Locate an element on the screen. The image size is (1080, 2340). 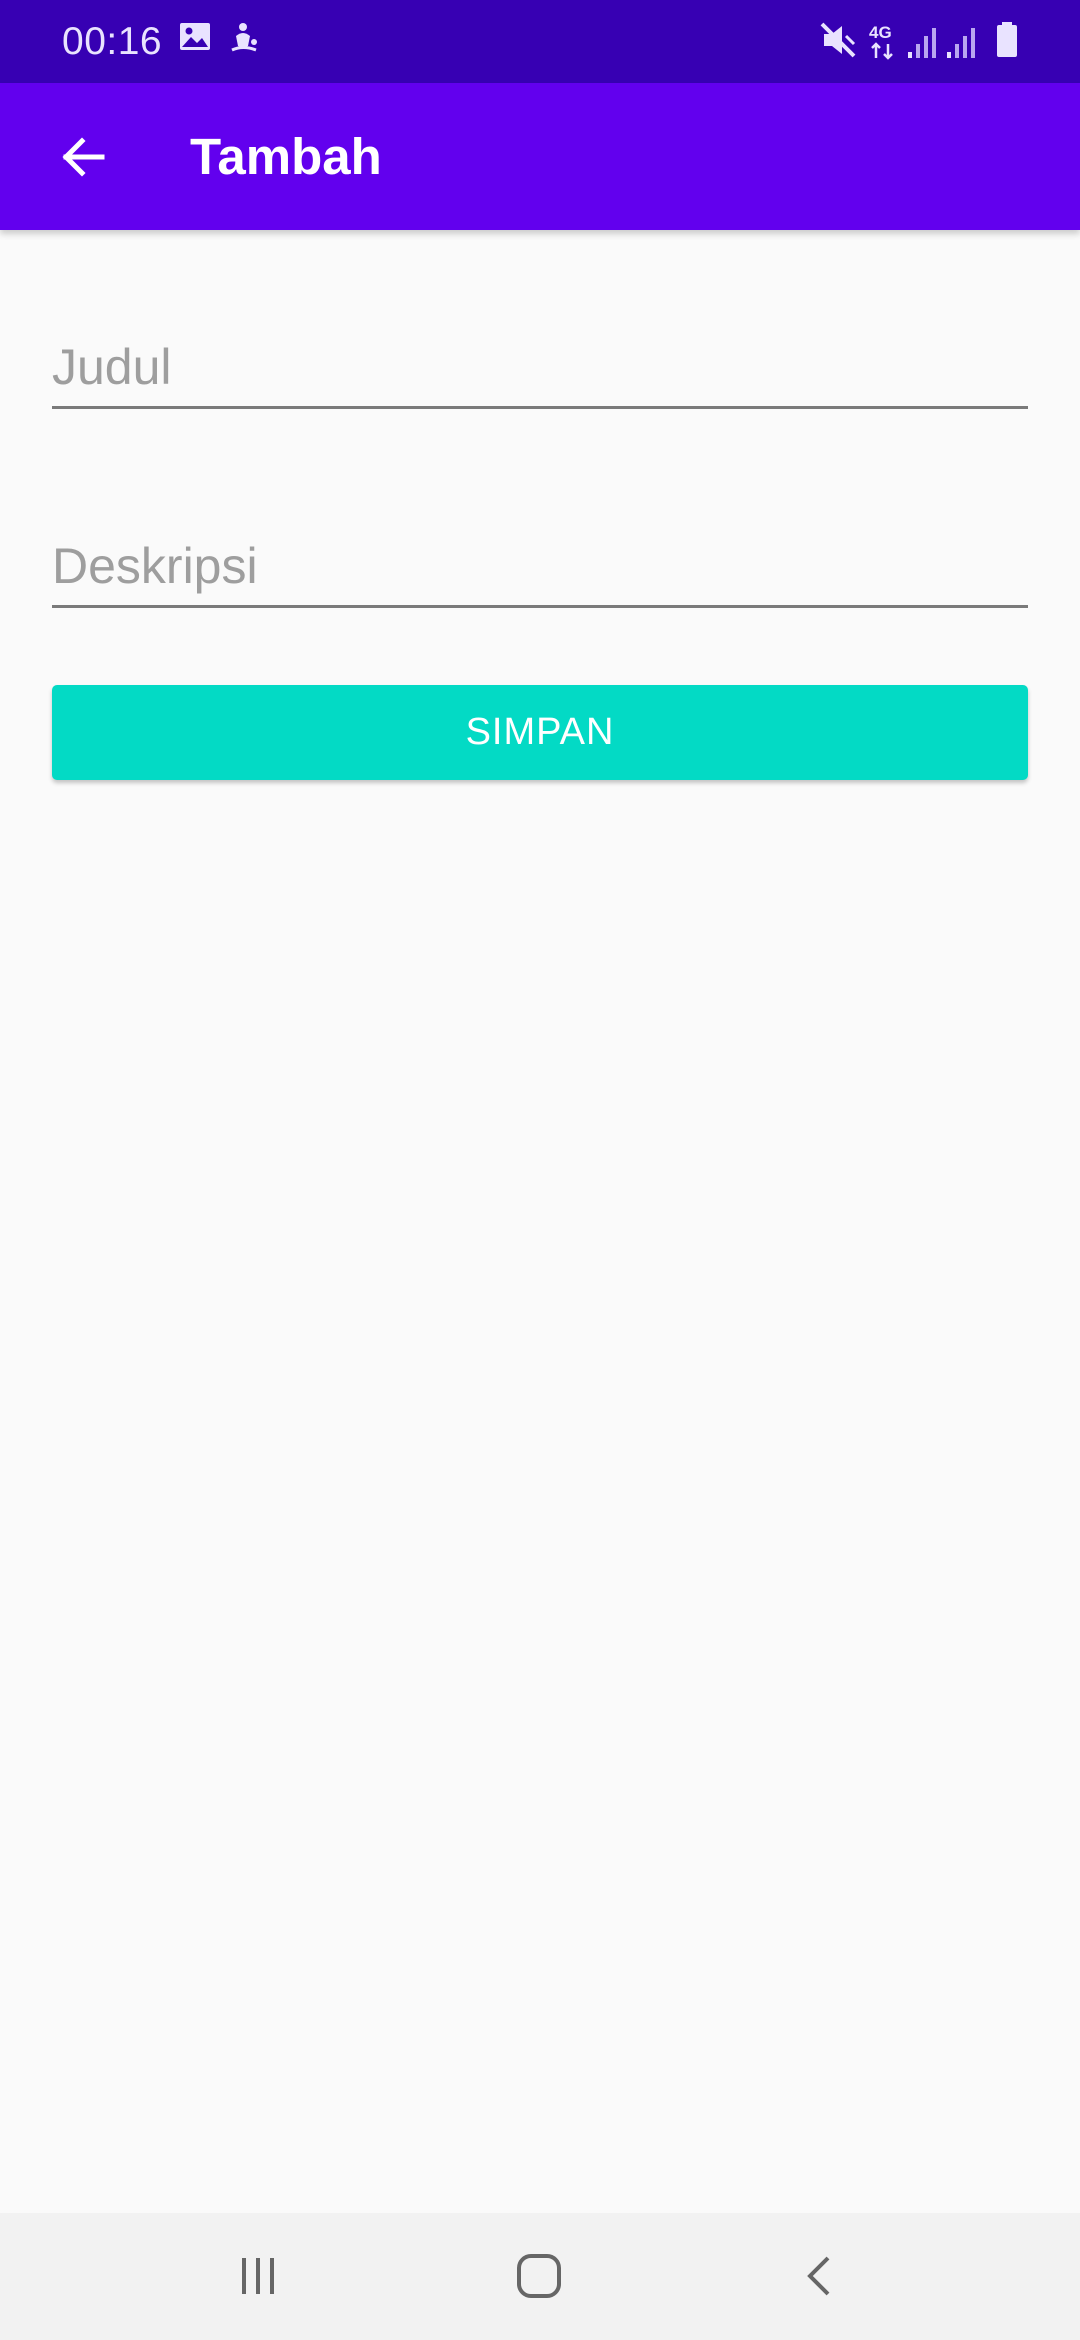
network-4g-icon: 4G is located at coordinates (884, 40).